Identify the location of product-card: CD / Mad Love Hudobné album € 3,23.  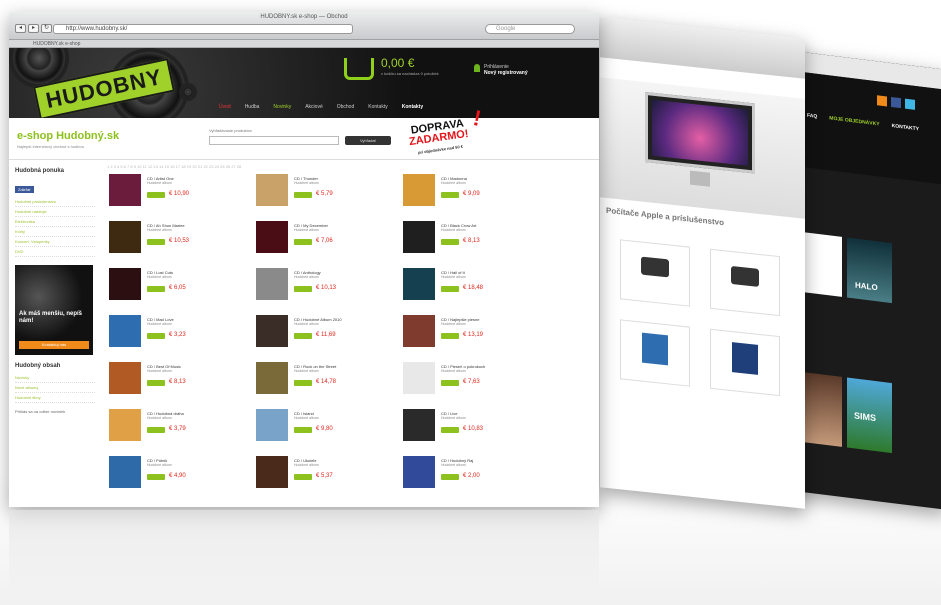
(180, 336).